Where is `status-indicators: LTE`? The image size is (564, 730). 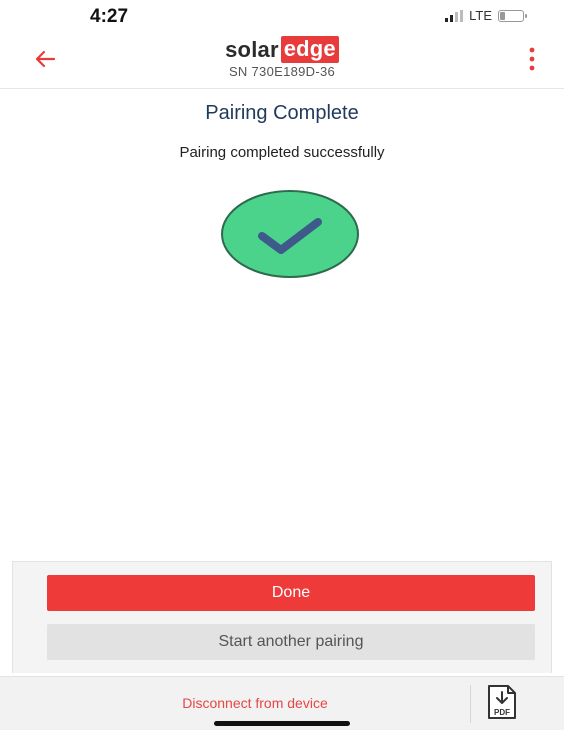
status-indicators: LTE is located at coordinates (486, 15).